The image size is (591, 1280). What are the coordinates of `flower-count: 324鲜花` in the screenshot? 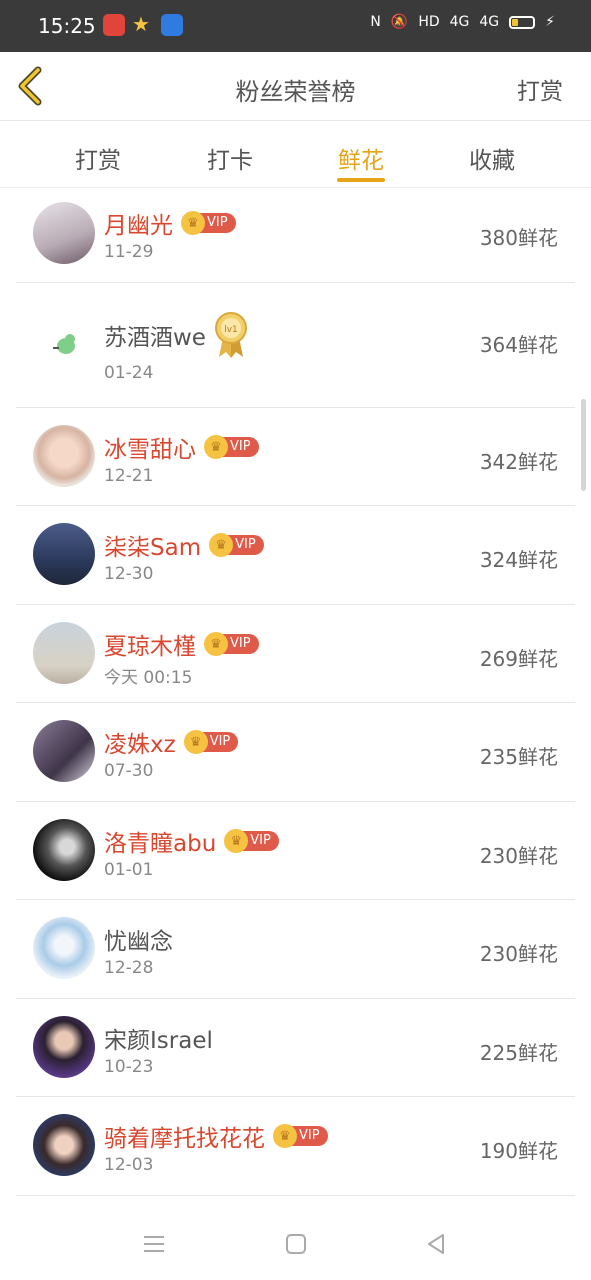 It's located at (518, 560).